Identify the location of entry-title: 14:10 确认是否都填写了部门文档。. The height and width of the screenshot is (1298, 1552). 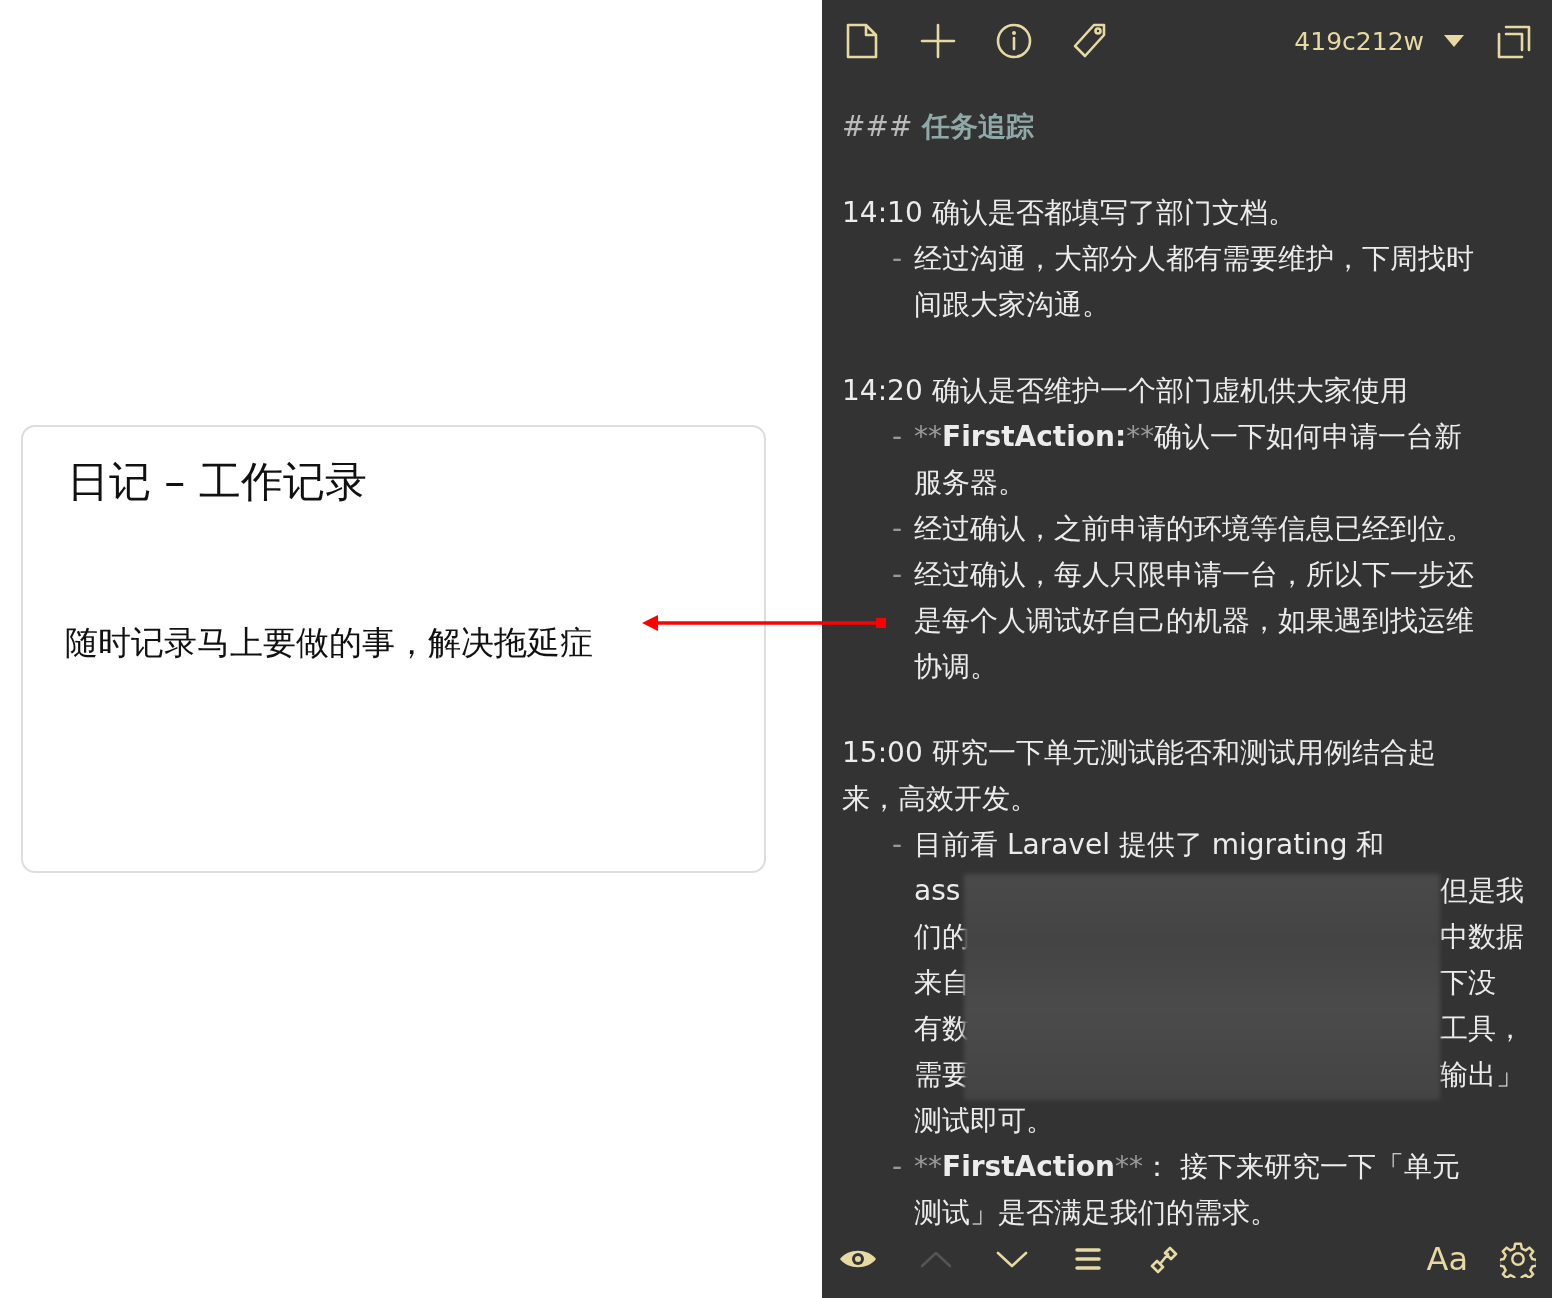
(1069, 213).